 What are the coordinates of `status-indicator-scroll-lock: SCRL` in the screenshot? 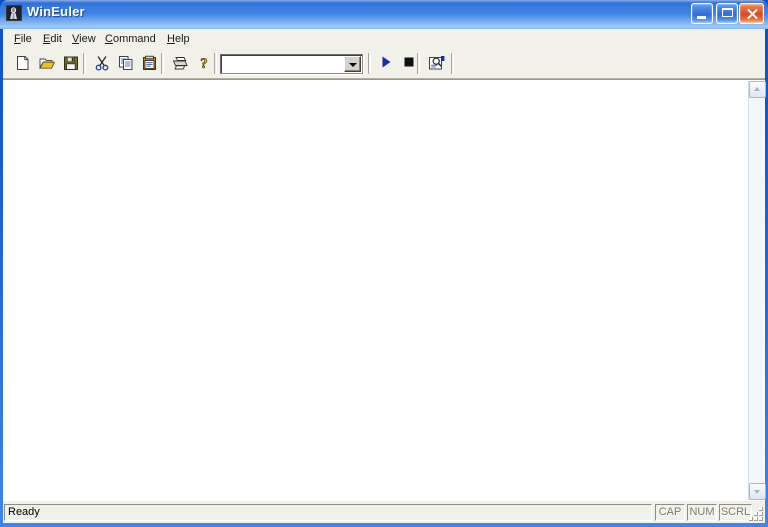 It's located at (735, 512).